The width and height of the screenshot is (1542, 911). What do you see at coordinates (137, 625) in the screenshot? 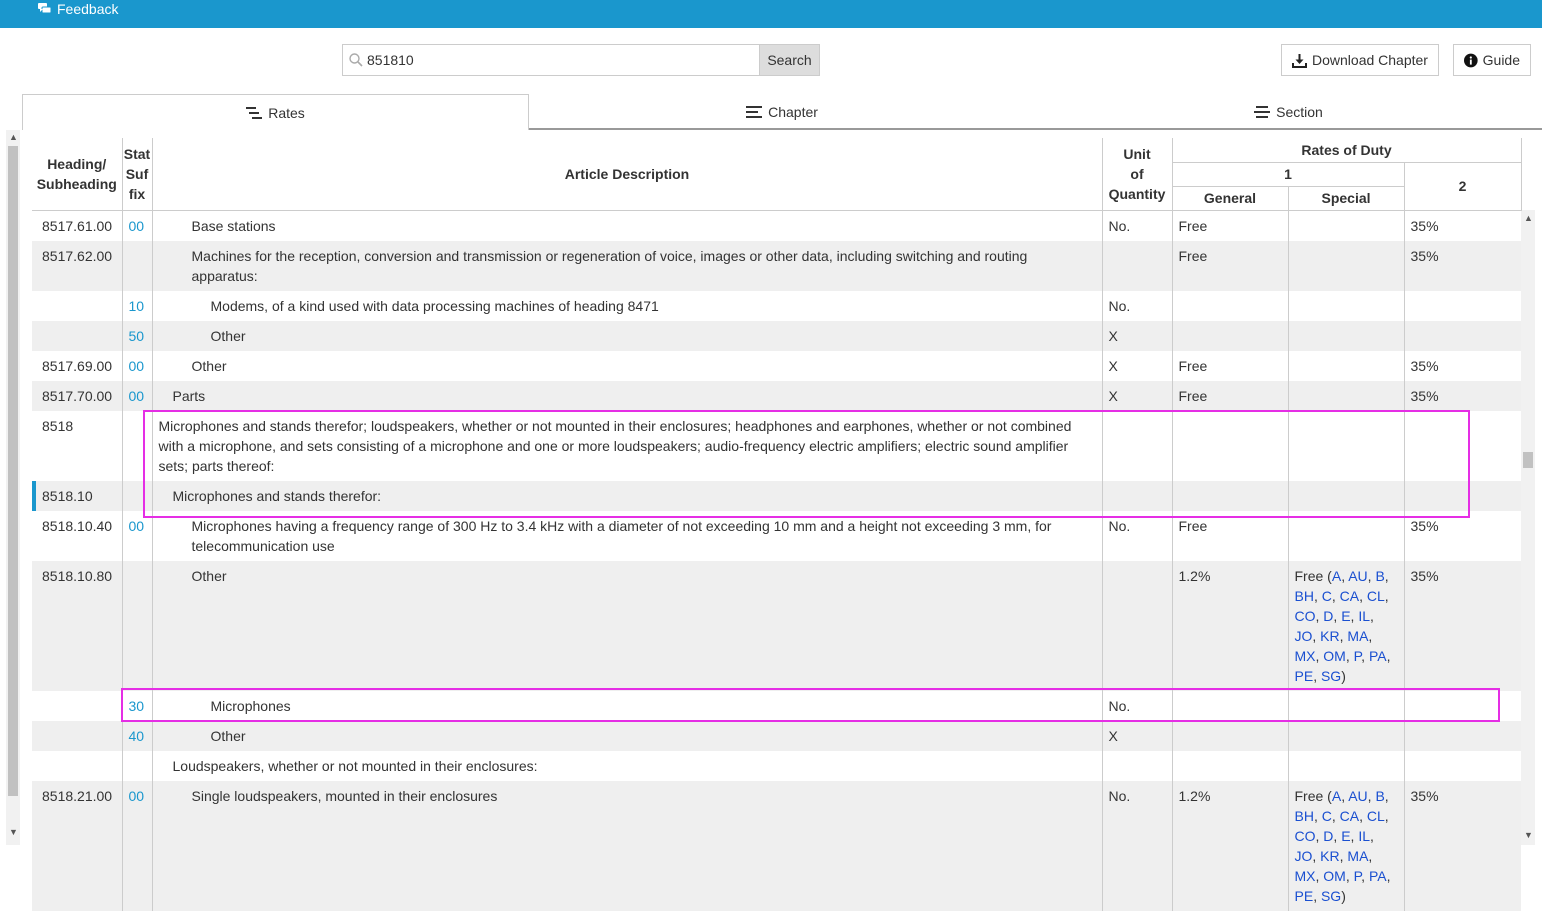
I see `stat-suffix-cell` at bounding box center [137, 625].